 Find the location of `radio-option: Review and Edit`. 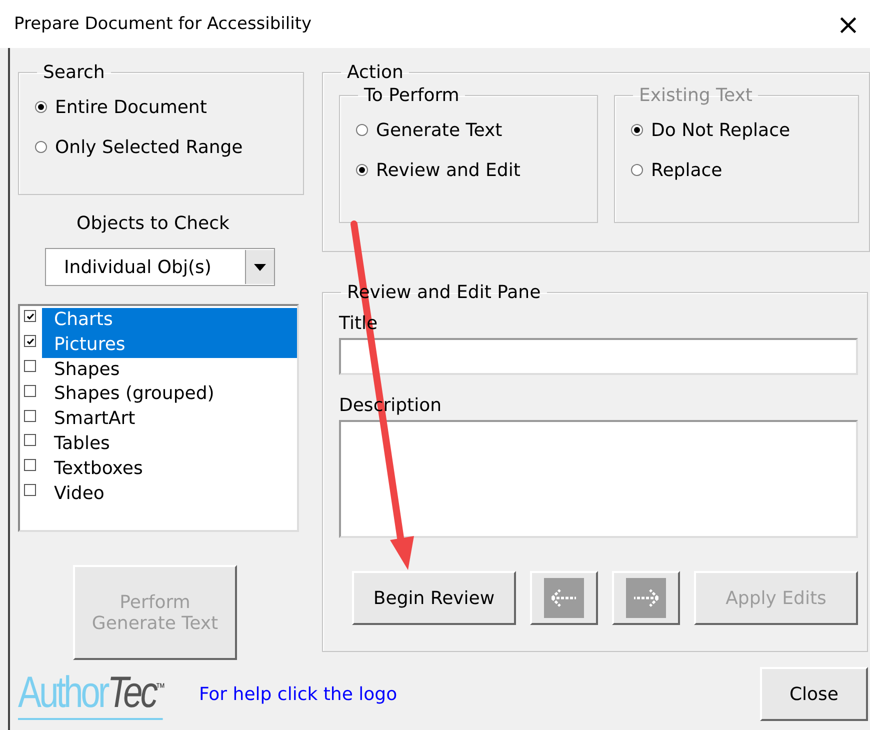

radio-option: Review and Edit is located at coordinates (468, 170).